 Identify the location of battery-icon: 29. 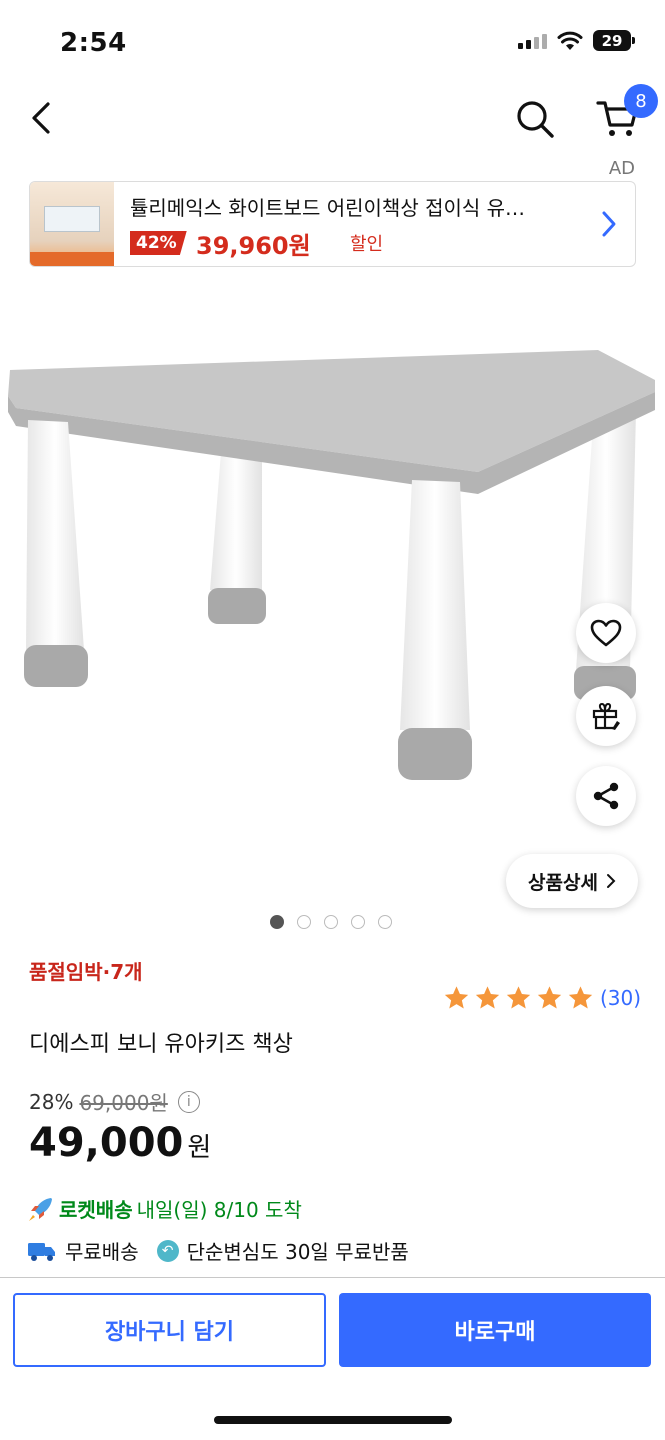
(614, 40).